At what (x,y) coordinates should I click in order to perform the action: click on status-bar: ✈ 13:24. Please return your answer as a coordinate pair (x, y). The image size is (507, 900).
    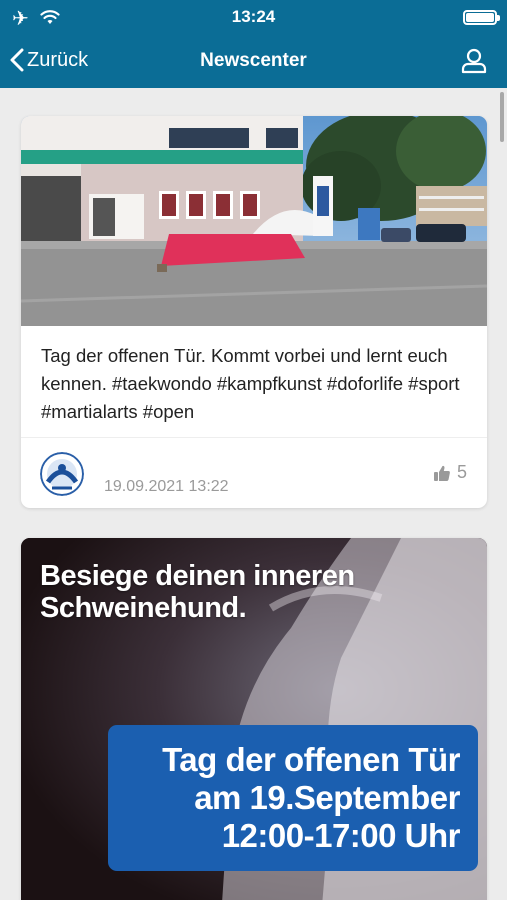
    Looking at the image, I should click on (253, 18).